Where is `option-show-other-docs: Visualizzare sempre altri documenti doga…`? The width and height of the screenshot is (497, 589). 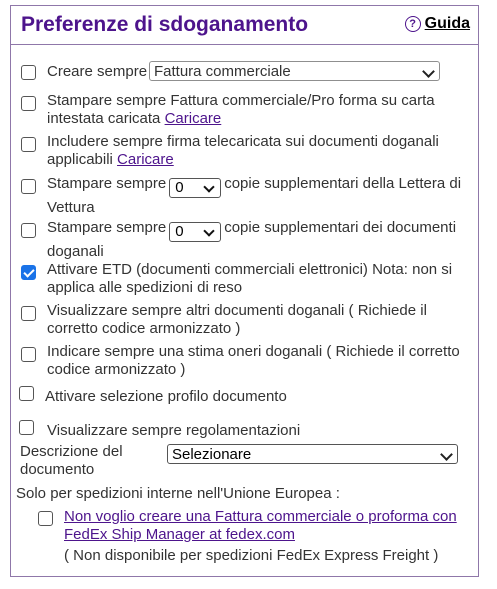
option-show-other-docs: Visualizzare sempre altri documenti doga… is located at coordinates (243, 320).